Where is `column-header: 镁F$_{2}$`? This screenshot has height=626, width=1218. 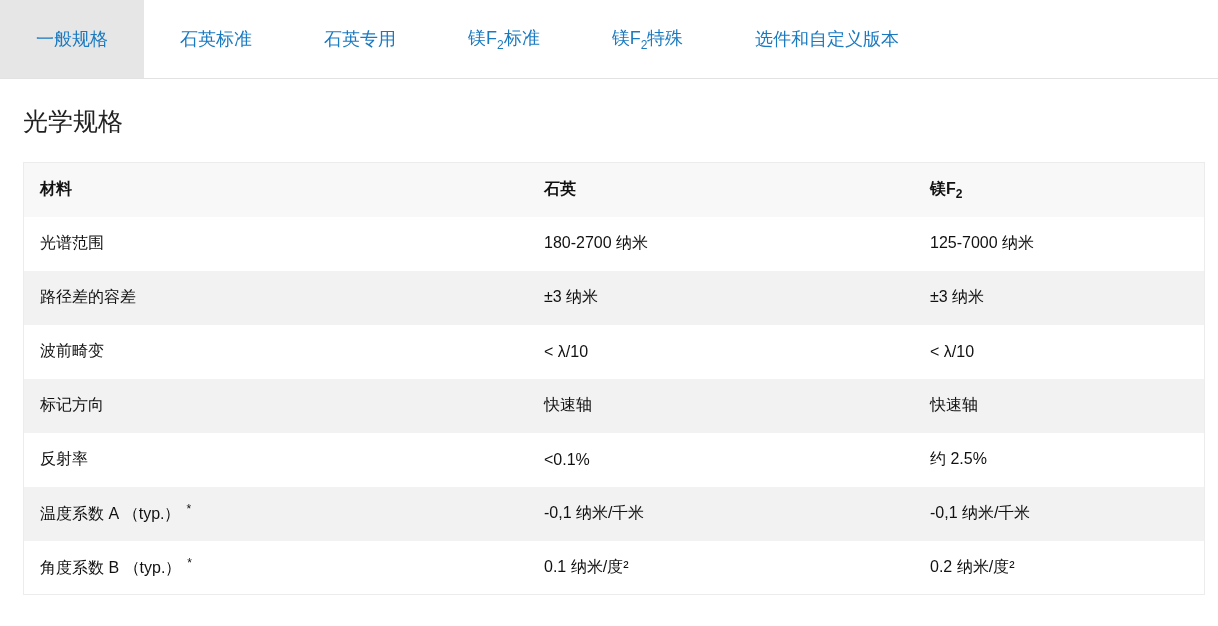
column-header: 镁F$_{2}$ is located at coordinates (1059, 189).